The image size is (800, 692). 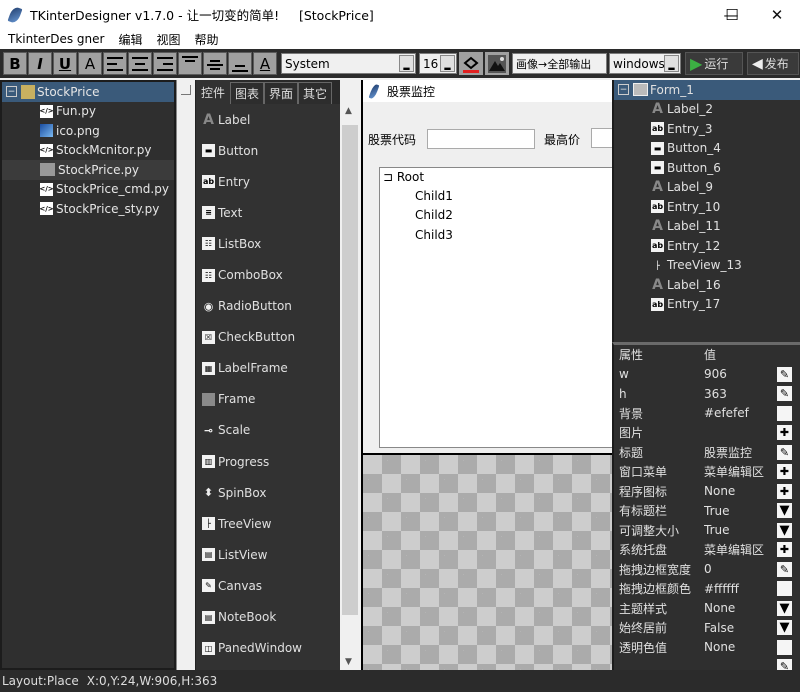 What do you see at coordinates (471, 63) in the screenshot?
I see `fill-color-button` at bounding box center [471, 63].